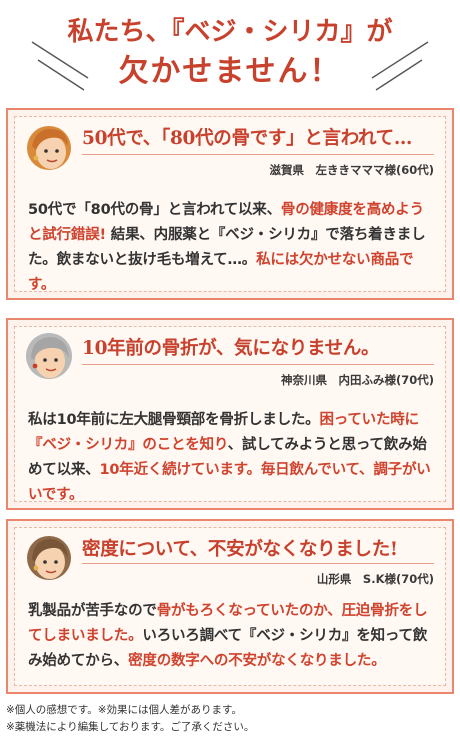 The width and height of the screenshot is (460, 742). Describe the element at coordinates (154, 210) in the screenshot. I see `body-text: 50代で「80代の骨」と言われて以来、` at that location.